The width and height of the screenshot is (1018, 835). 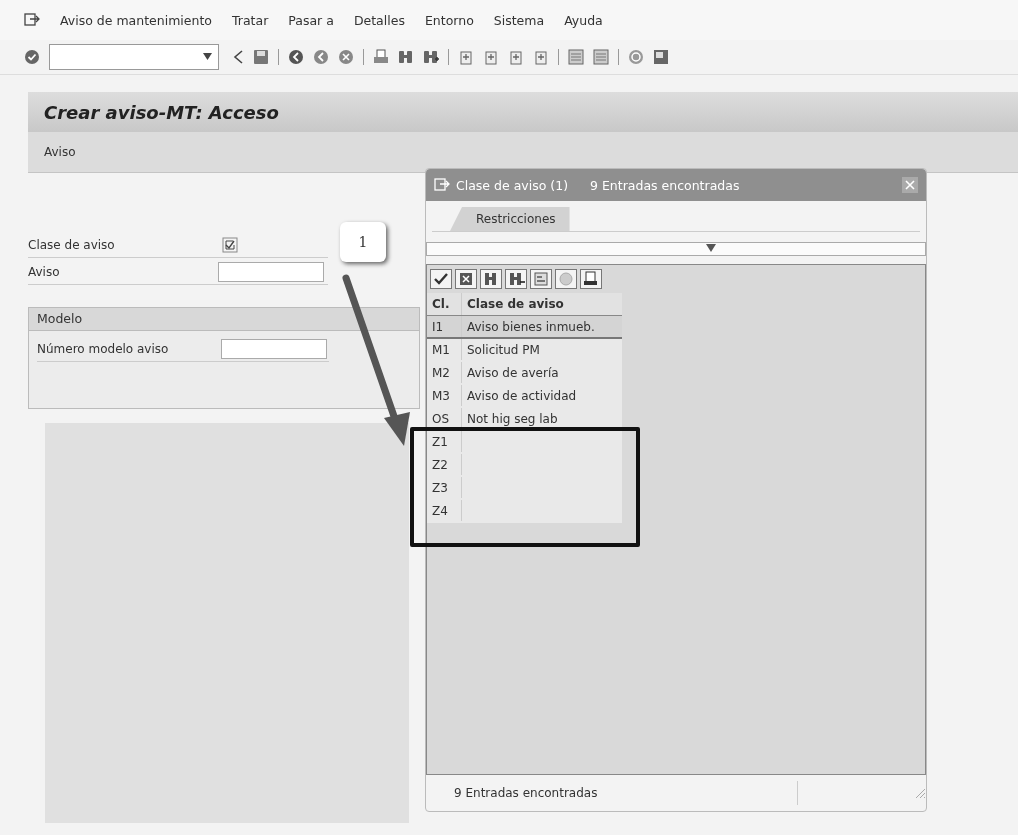 I want to click on menu-item: Tratar, so click(x=250, y=20).